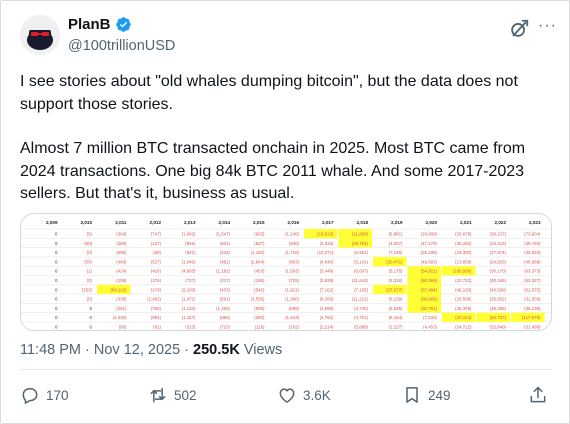 Image resolution: width=570 pixels, height=424 pixels. Describe the element at coordinates (361, 271) in the screenshot. I see `table-cell: (6,697)` at that location.